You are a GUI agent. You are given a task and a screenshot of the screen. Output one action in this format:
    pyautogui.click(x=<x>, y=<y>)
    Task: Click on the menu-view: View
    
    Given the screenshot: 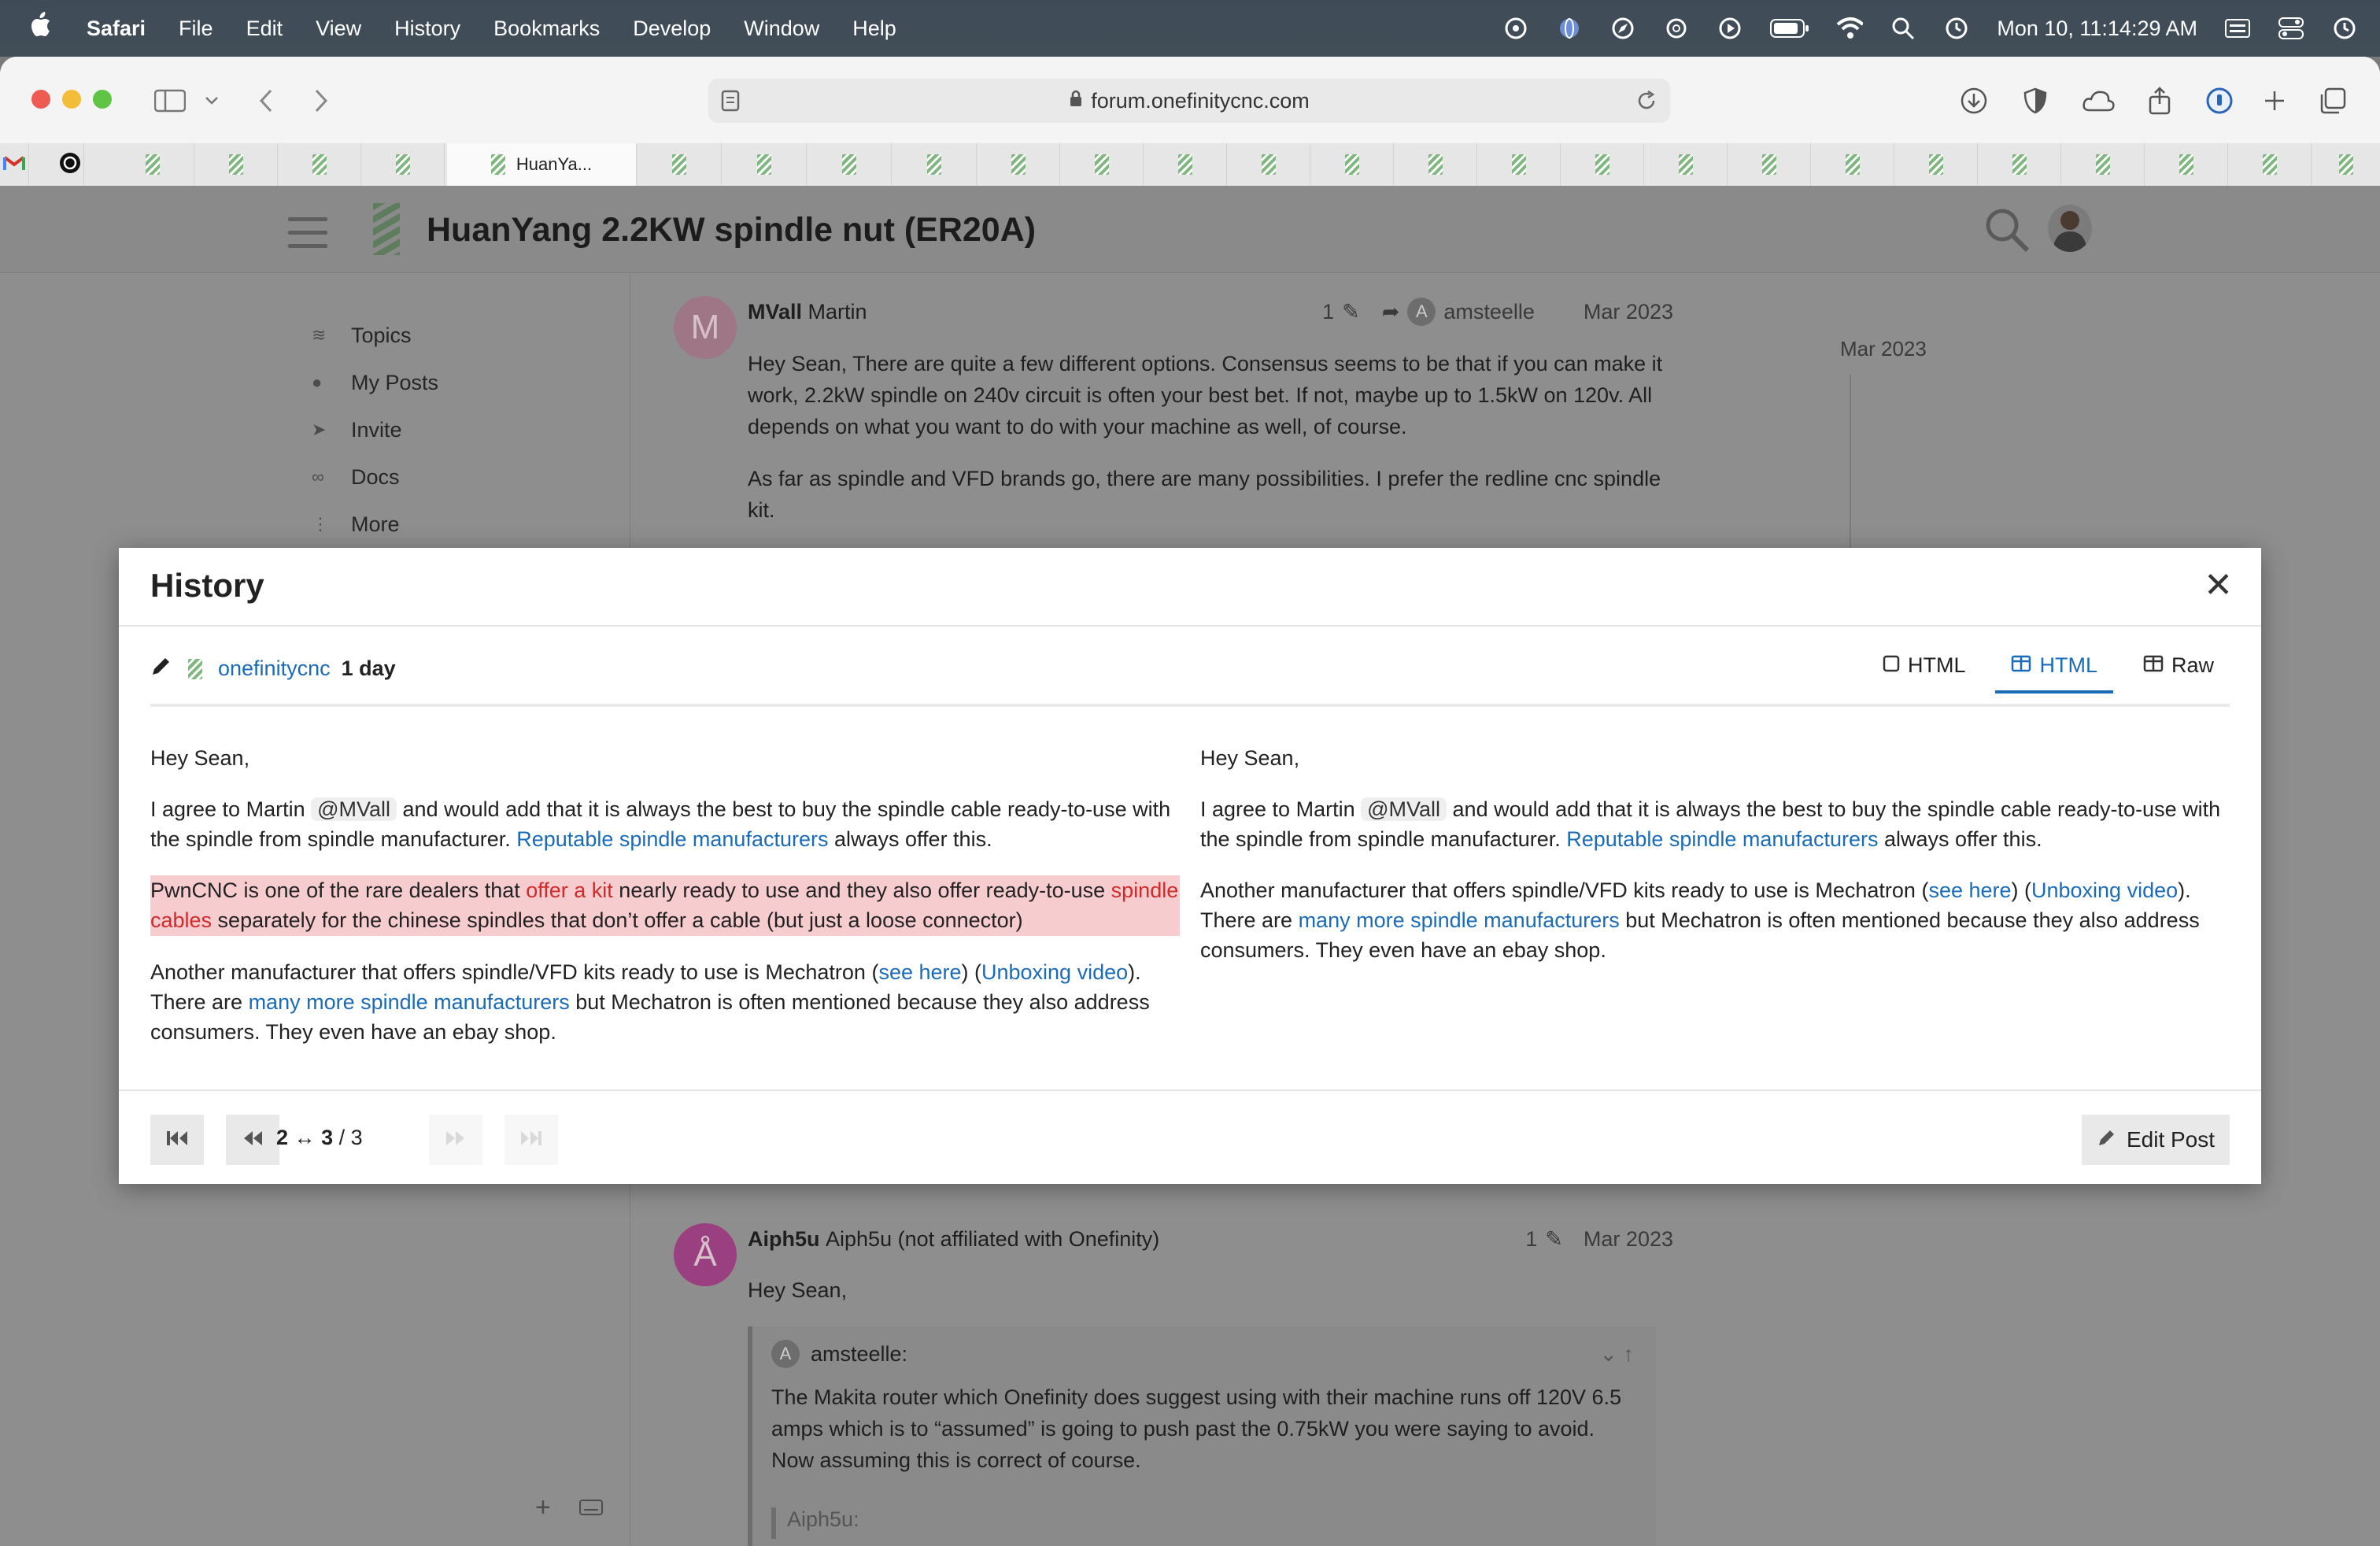 What is the action you would take?
    pyautogui.click(x=338, y=29)
    